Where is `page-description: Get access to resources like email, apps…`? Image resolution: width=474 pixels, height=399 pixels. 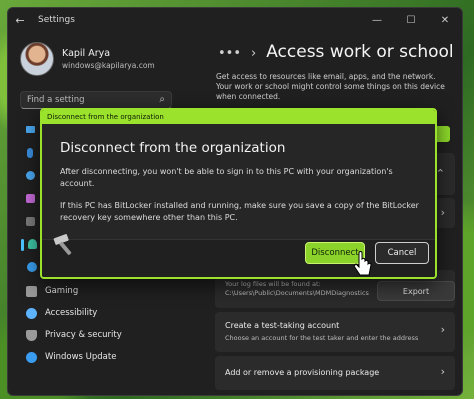 page-description: Get access to resources like email, apps… is located at coordinates (330, 86).